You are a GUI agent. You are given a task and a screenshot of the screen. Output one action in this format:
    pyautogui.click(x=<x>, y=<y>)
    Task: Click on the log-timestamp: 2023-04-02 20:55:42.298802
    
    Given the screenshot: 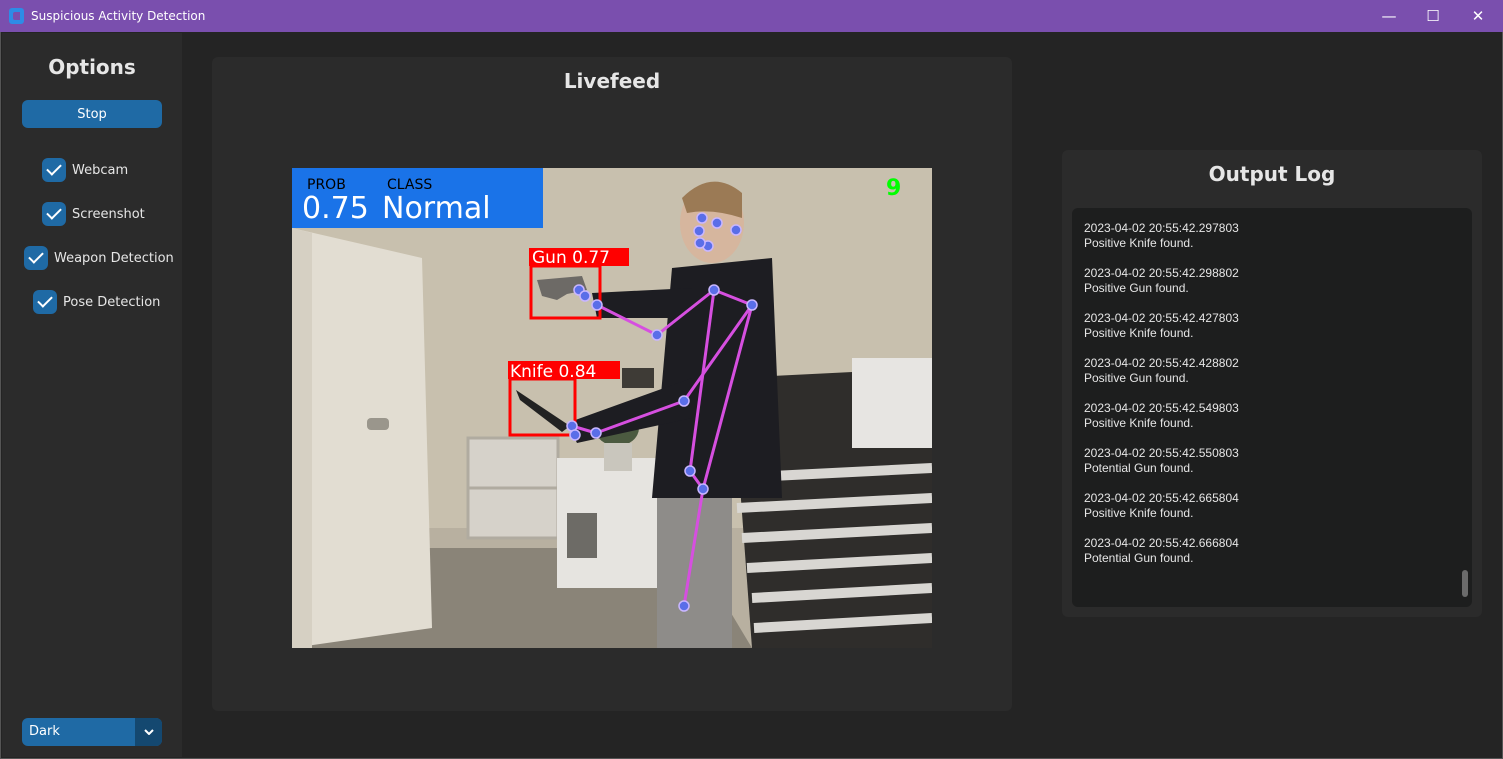 What is the action you would take?
    pyautogui.click(x=1161, y=273)
    